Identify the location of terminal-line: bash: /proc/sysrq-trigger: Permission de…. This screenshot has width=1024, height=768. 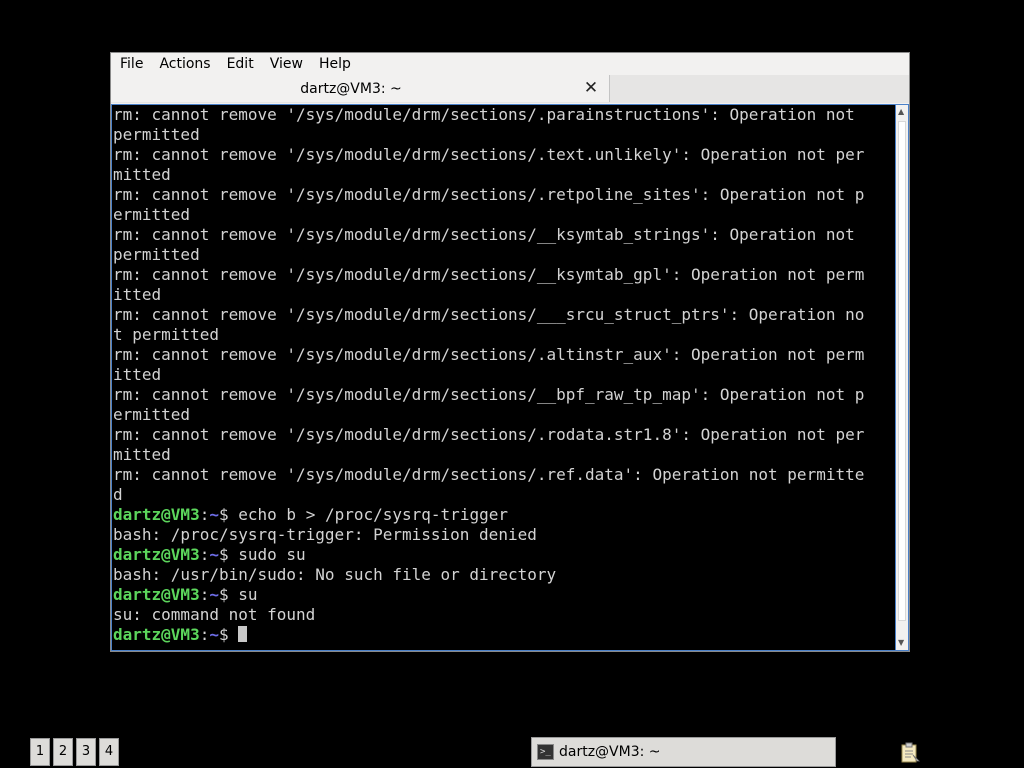
(325, 534).